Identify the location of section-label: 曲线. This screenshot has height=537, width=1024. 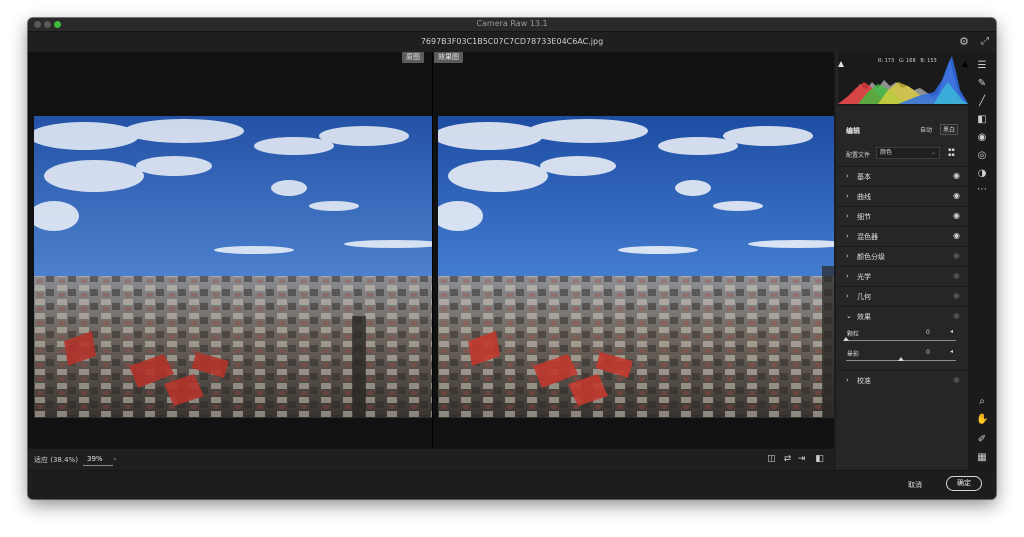
(864, 197).